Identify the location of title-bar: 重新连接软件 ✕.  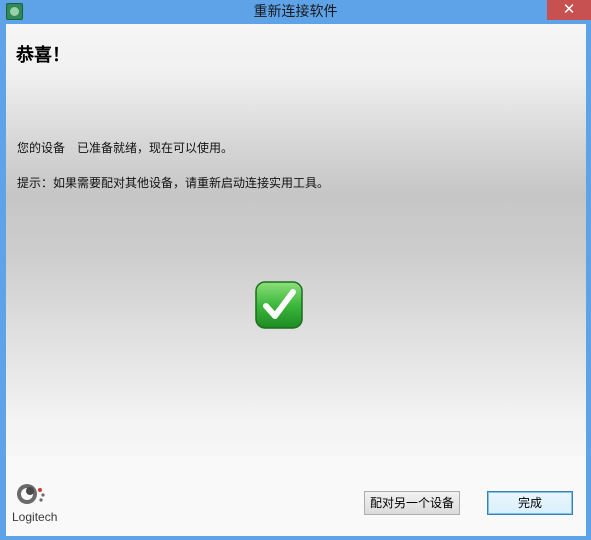
(295, 12).